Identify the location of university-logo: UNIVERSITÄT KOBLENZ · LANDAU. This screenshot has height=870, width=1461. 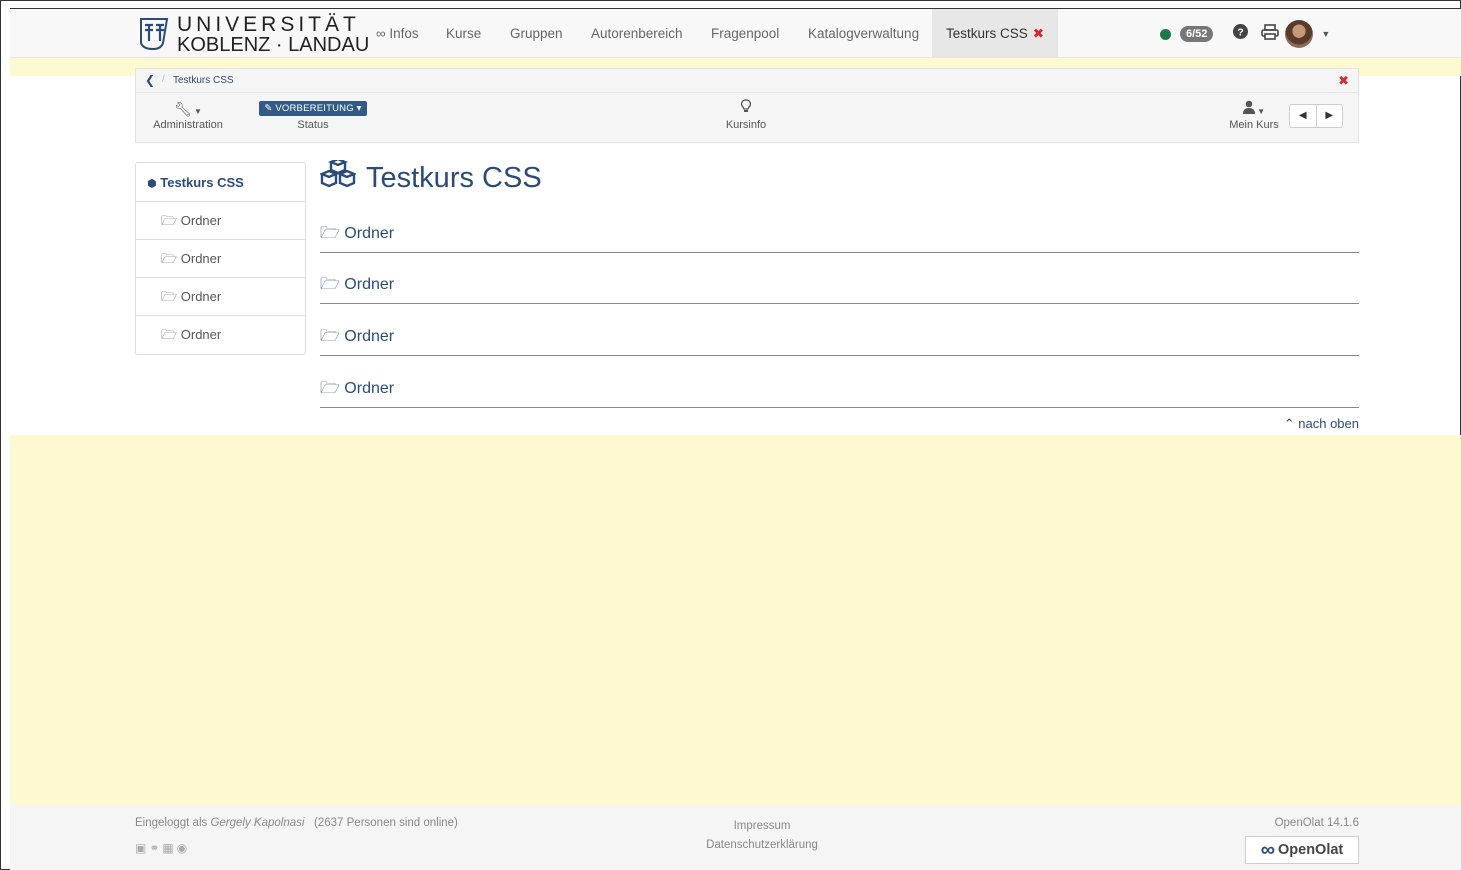
(252, 34).